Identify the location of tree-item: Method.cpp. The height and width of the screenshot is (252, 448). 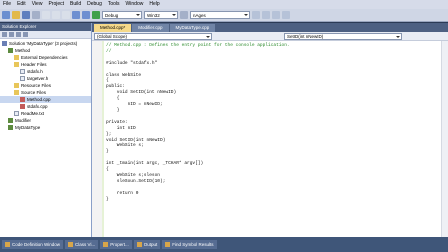
(45, 99).